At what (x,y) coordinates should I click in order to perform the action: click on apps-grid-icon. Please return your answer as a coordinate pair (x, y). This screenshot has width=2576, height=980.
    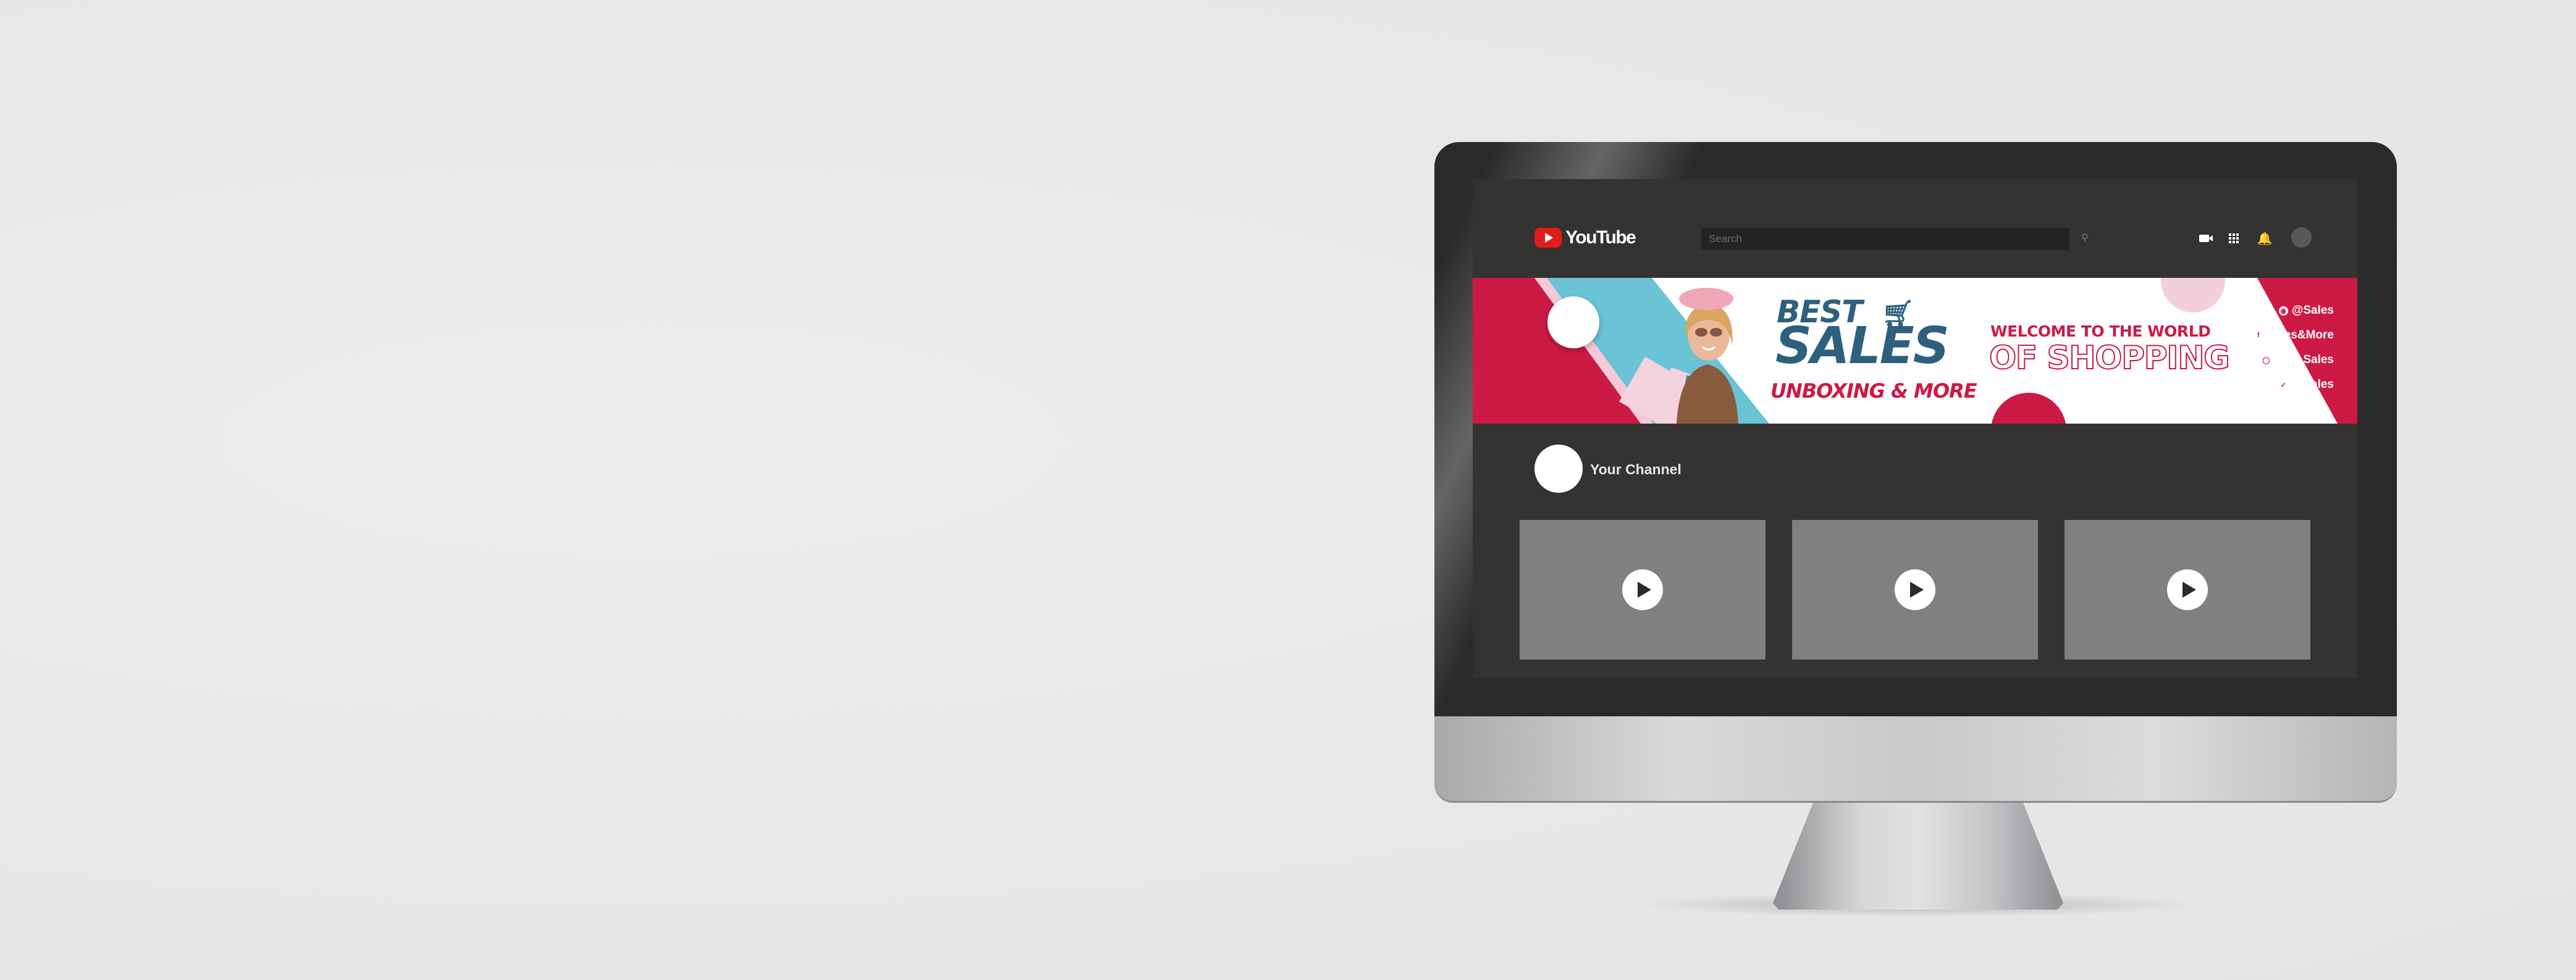
    Looking at the image, I should click on (2233, 238).